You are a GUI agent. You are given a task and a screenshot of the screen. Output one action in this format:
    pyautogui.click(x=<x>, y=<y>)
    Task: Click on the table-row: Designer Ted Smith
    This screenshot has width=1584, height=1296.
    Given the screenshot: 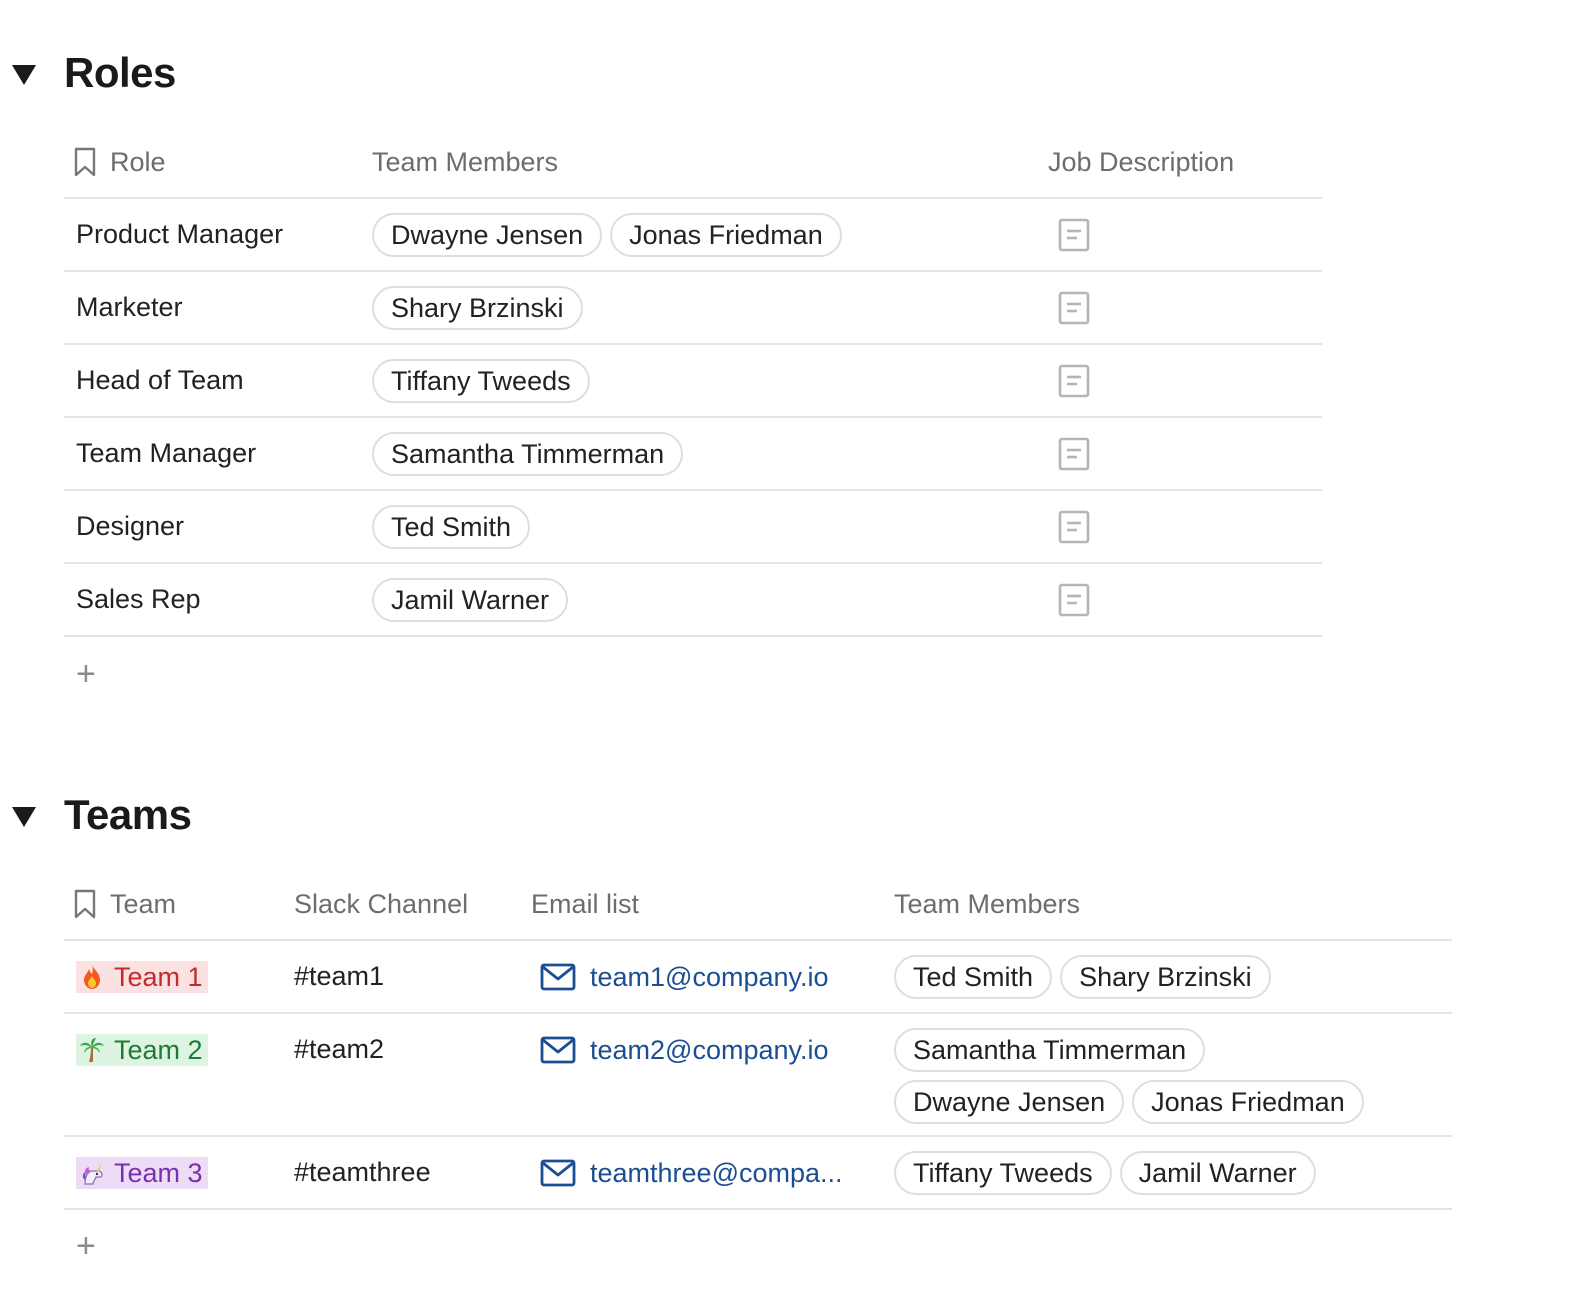 What is the action you would take?
    pyautogui.click(x=693, y=527)
    